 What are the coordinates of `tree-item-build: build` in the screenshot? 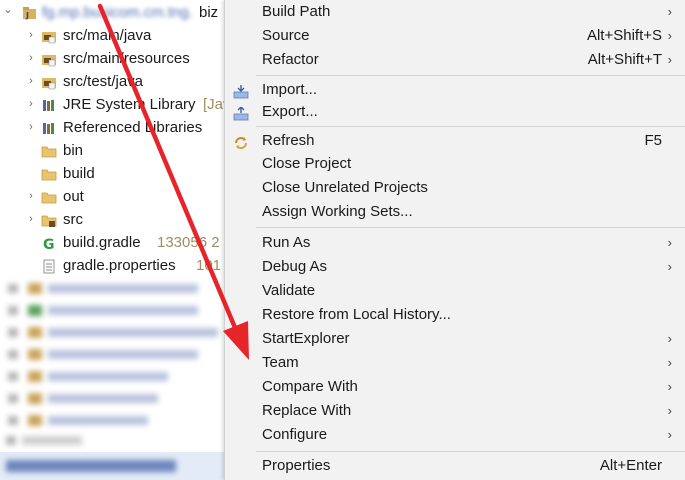 It's located at (114, 173).